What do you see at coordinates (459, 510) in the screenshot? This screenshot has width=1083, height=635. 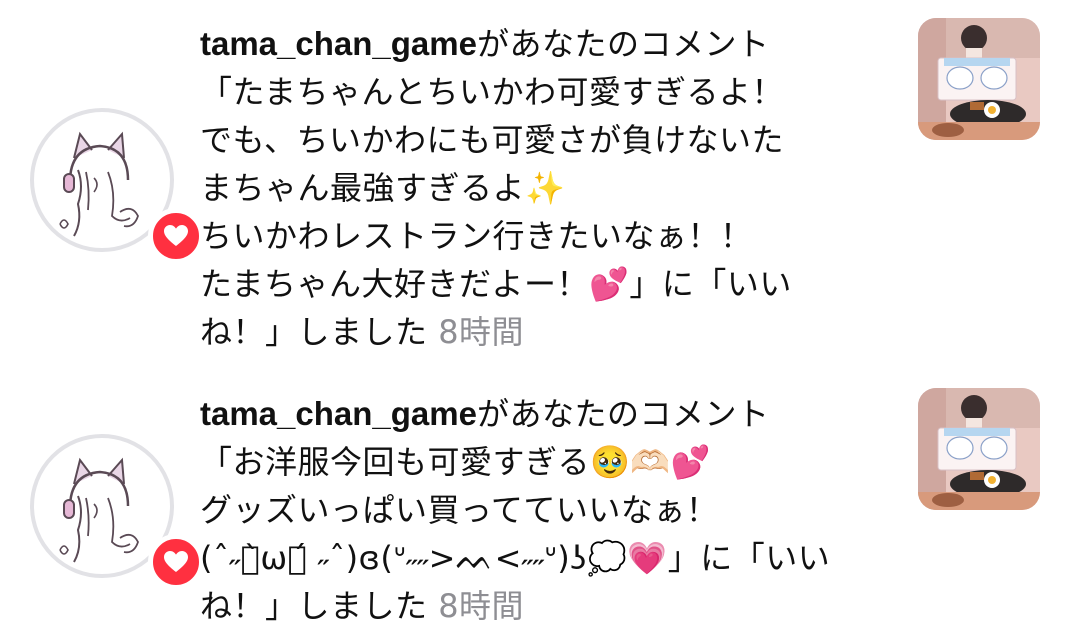 I see `comment-line: グッズいっぱい買ってていいなぁ！` at bounding box center [459, 510].